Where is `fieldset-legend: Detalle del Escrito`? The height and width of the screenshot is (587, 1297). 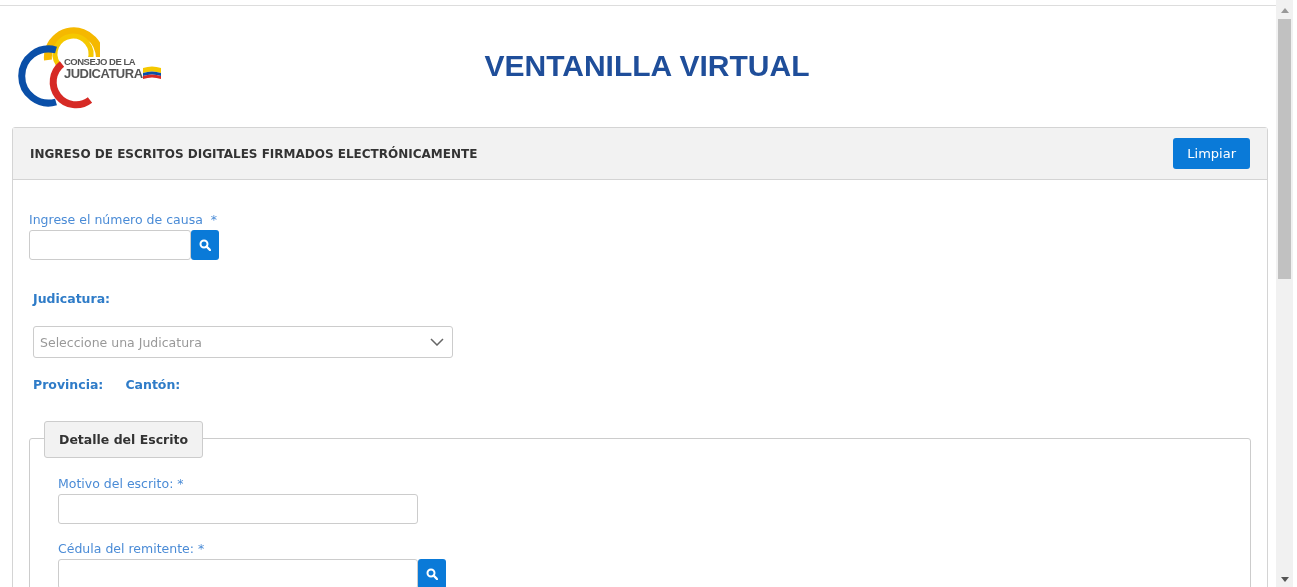
fieldset-legend: Detalle del Escrito is located at coordinates (124, 439).